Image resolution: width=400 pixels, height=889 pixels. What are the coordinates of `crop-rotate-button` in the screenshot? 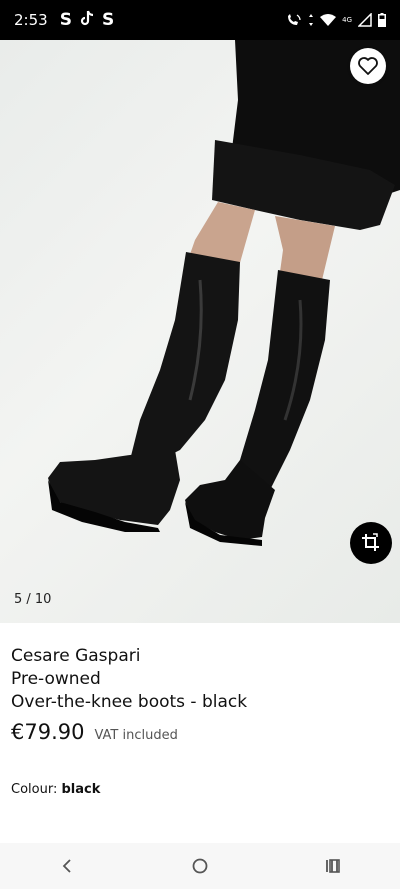 It's located at (371, 543).